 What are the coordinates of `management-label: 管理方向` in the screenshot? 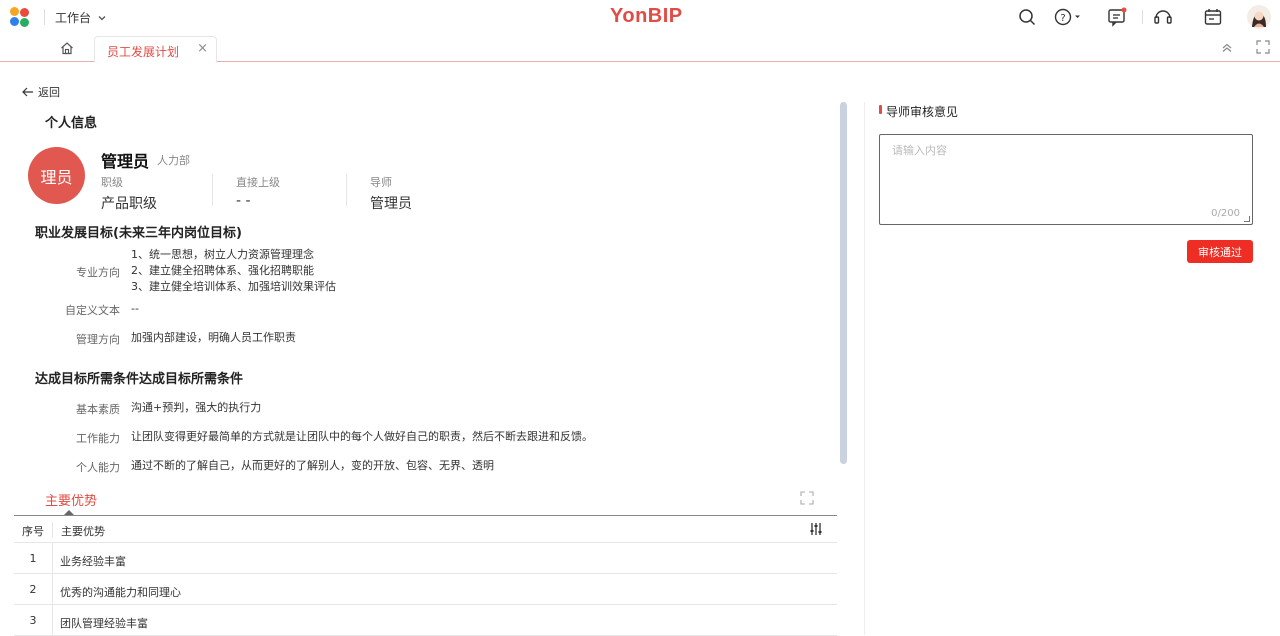 It's located at (98, 339).